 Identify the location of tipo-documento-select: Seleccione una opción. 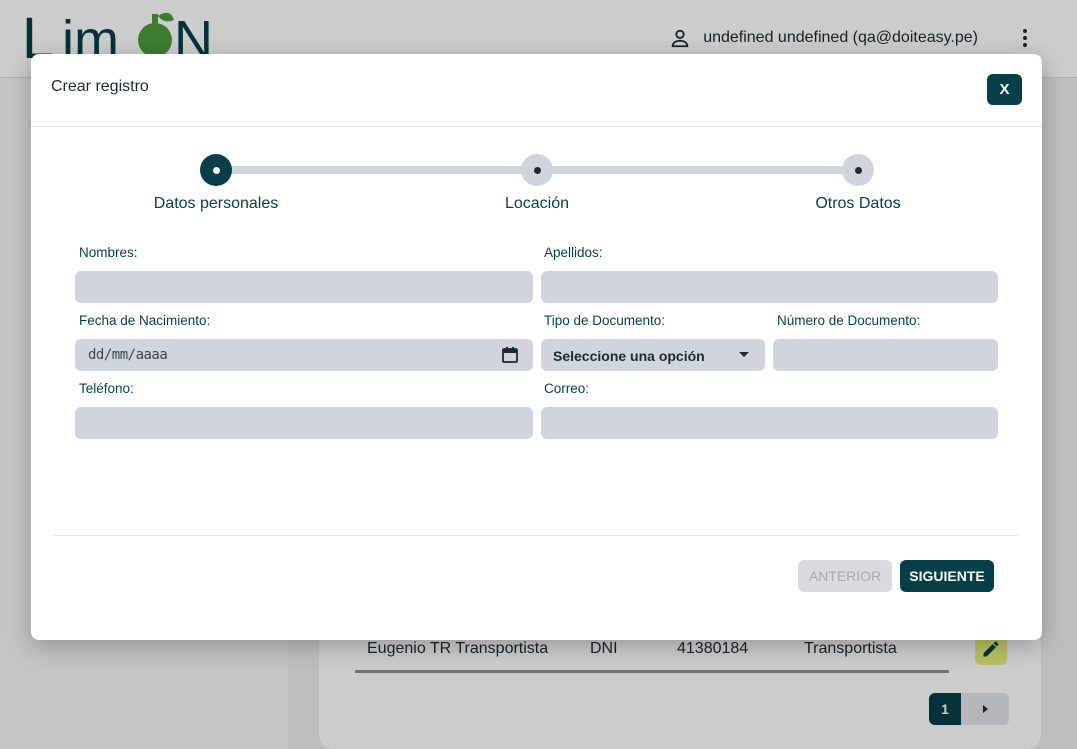
(653, 355).